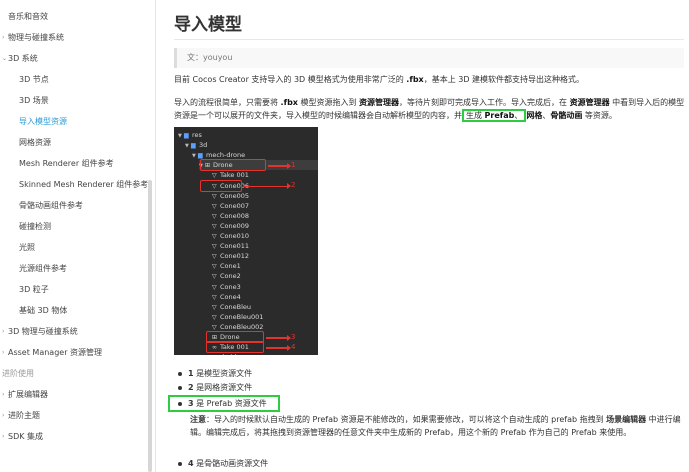  Describe the element at coordinates (230, 286) in the screenshot. I see `asset-name: Cone3` at that location.